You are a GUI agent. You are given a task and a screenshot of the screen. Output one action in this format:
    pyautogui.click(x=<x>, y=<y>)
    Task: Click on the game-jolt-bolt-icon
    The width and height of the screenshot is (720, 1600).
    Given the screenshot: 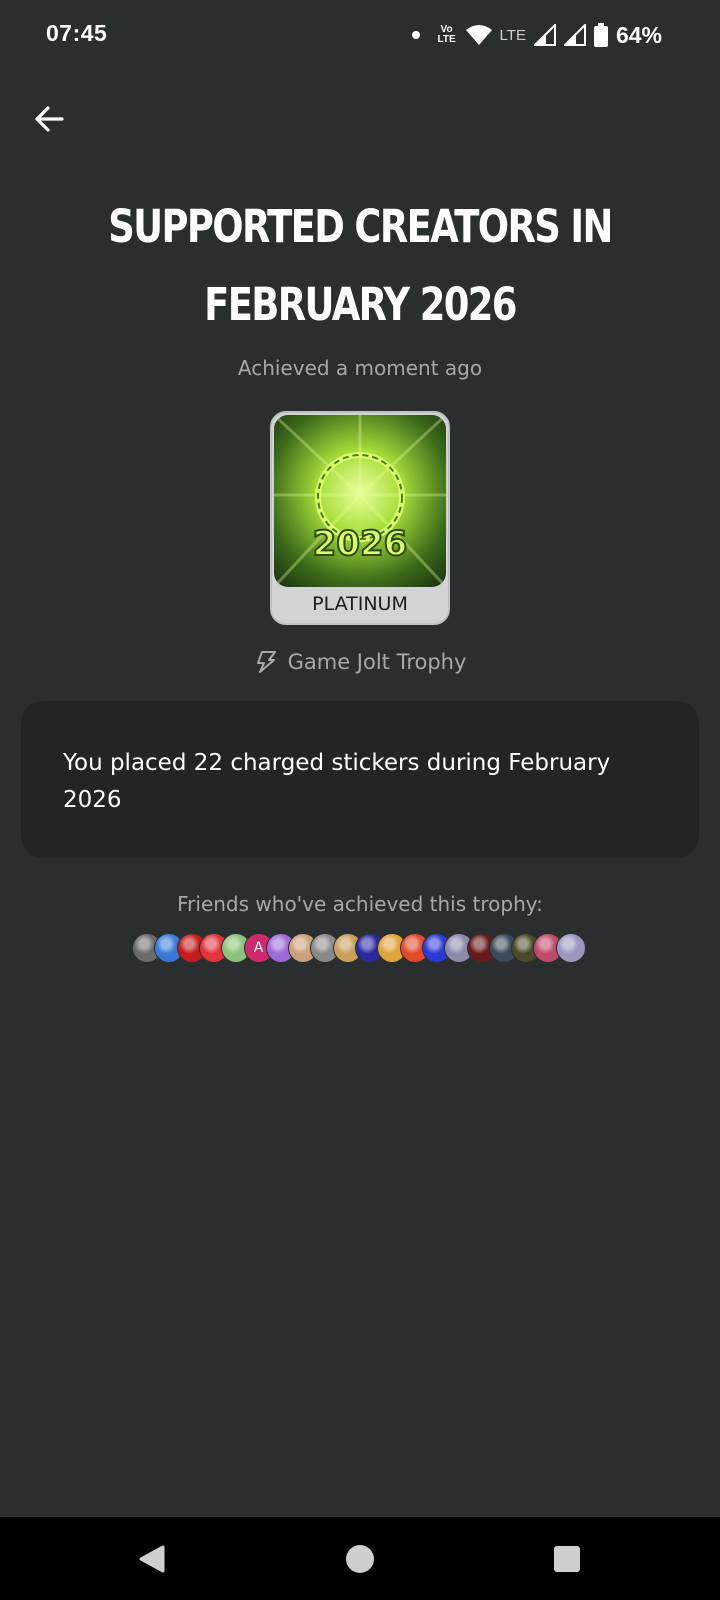 What is the action you would take?
    pyautogui.click(x=266, y=662)
    